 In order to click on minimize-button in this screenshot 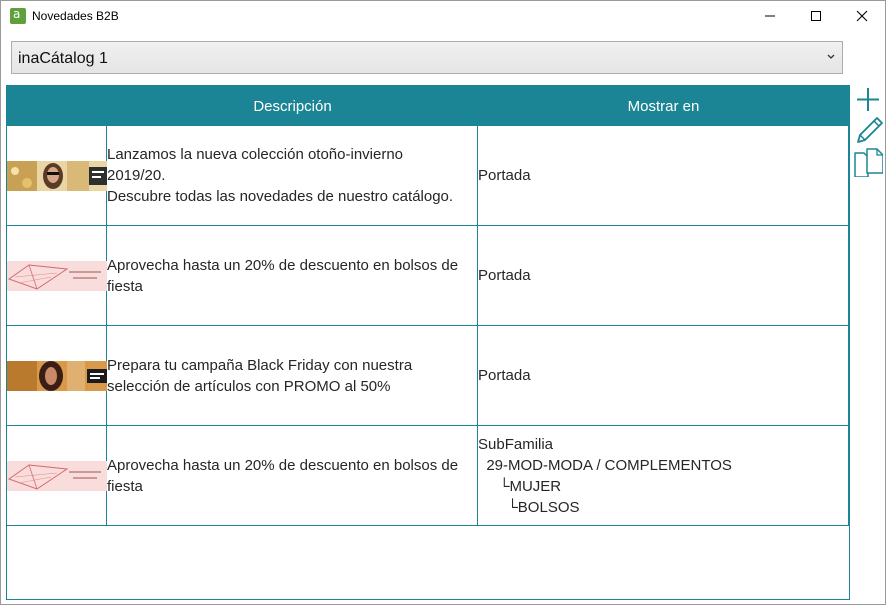, I will do `click(770, 16)`.